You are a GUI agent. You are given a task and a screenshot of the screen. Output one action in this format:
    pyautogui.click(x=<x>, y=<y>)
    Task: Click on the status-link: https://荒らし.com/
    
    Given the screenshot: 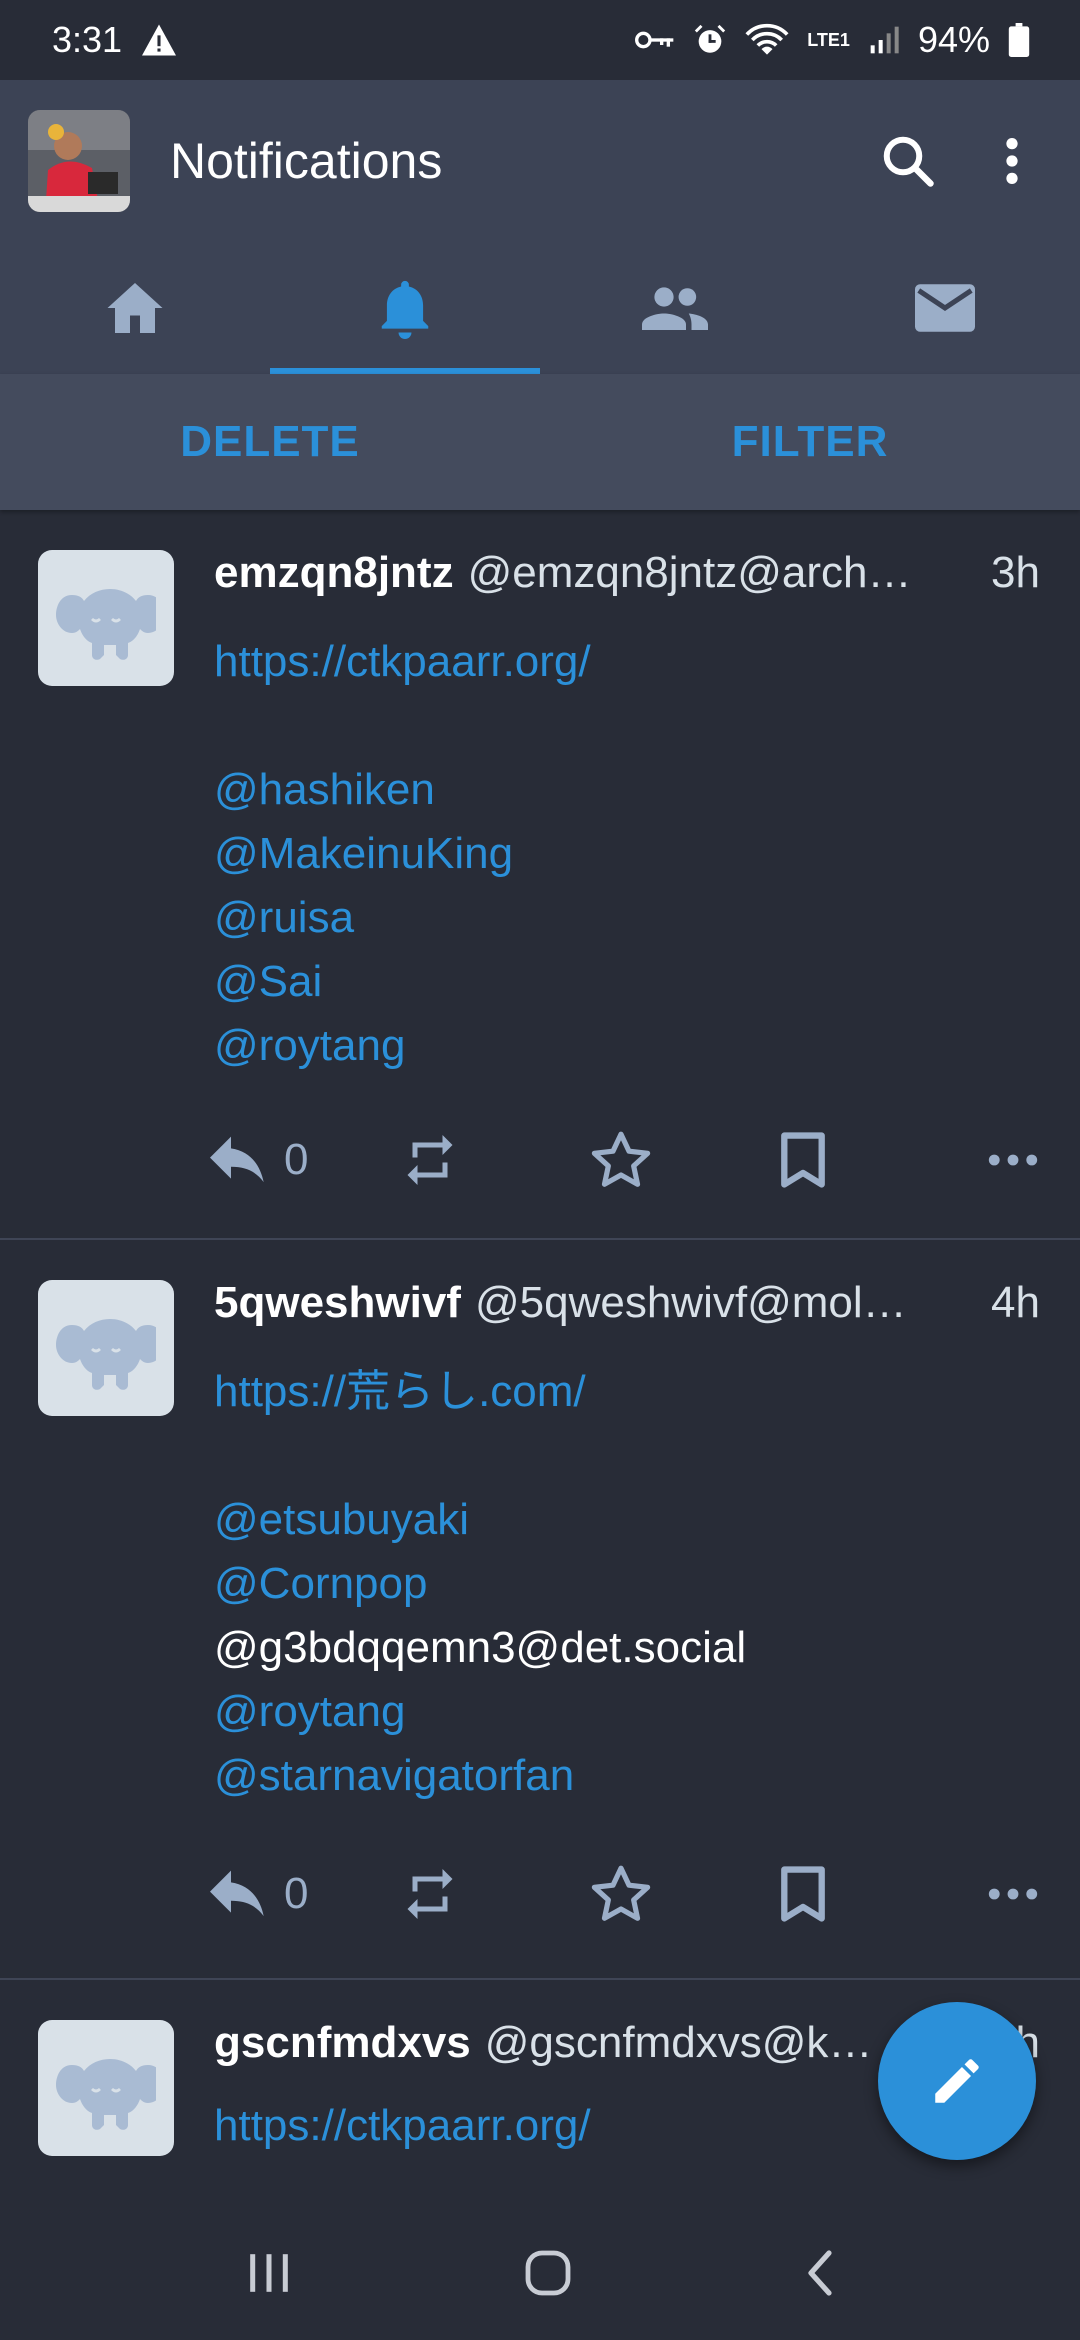 What is the action you would take?
    pyautogui.click(x=627, y=1392)
    